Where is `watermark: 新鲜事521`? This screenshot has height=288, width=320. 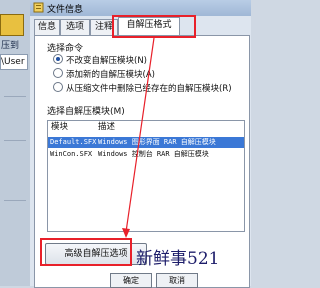
watermark: 新鲜事521 is located at coordinates (178, 259).